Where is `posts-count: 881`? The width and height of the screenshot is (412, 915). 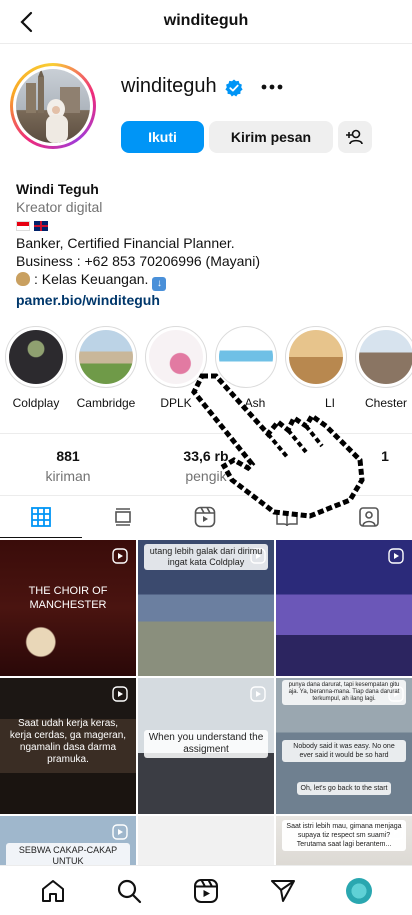
posts-count: 881 is located at coordinates (68, 456).